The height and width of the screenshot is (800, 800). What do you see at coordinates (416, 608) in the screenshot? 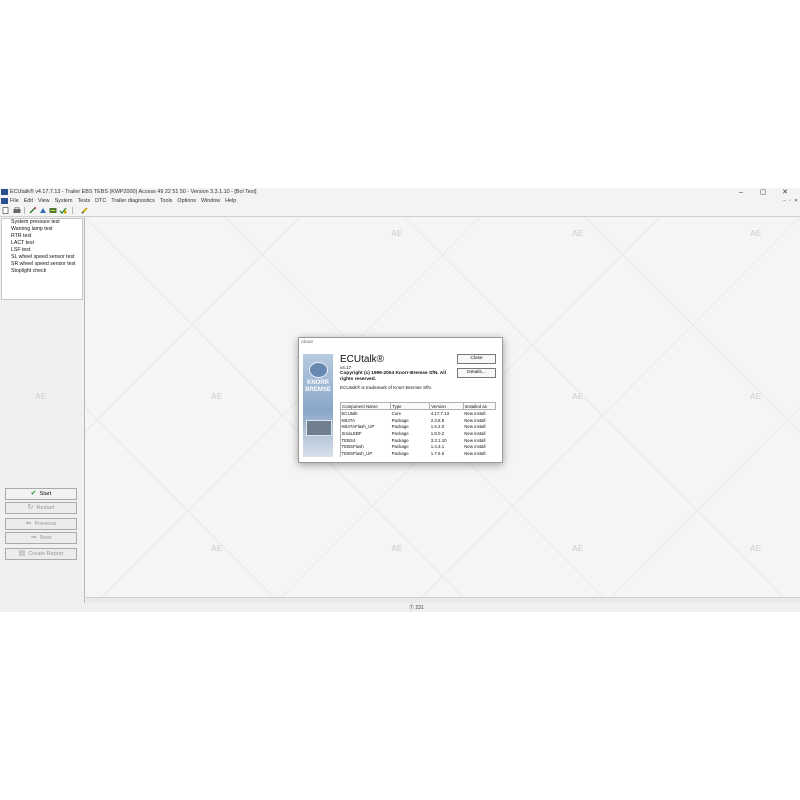
I see `status-text: Ⓣ 231` at bounding box center [416, 608].